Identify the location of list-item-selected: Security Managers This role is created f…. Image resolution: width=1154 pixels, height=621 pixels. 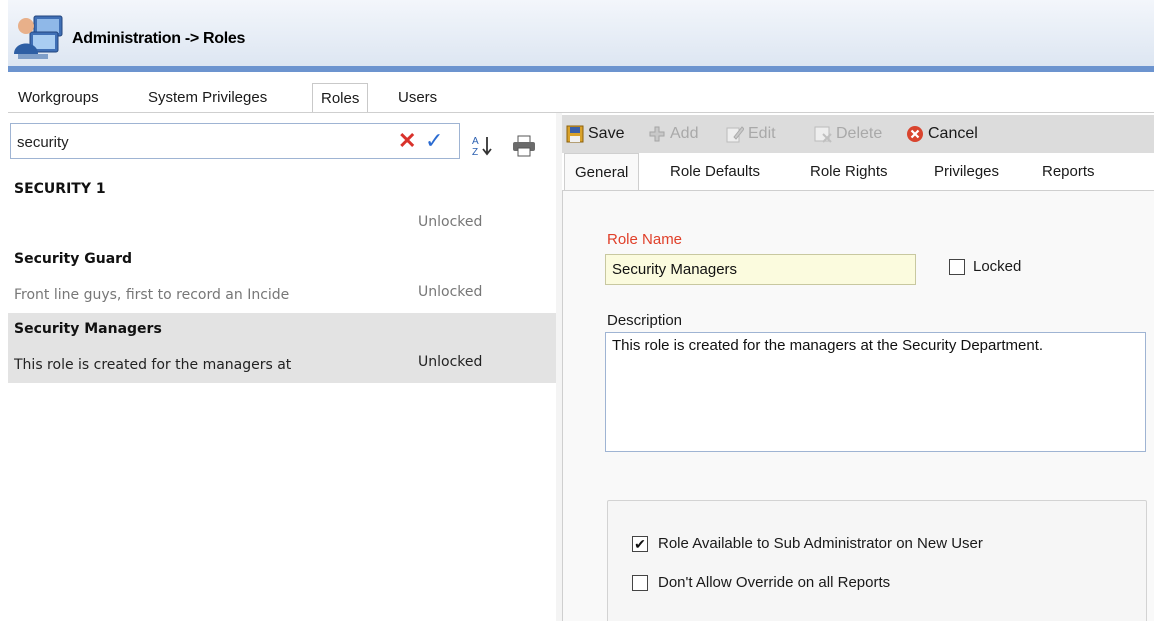
(282, 348).